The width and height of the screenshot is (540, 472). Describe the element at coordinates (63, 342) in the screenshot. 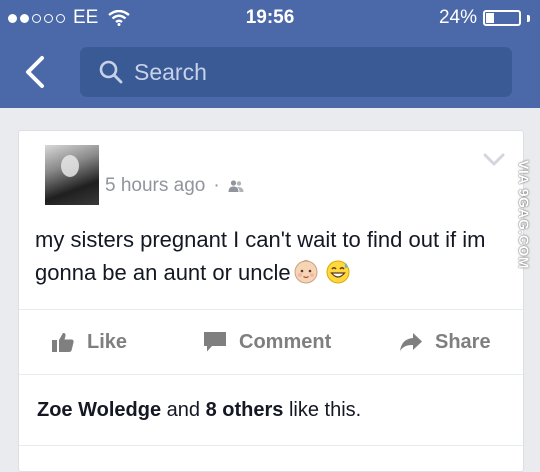

I see `thumbs-up-icon` at that location.